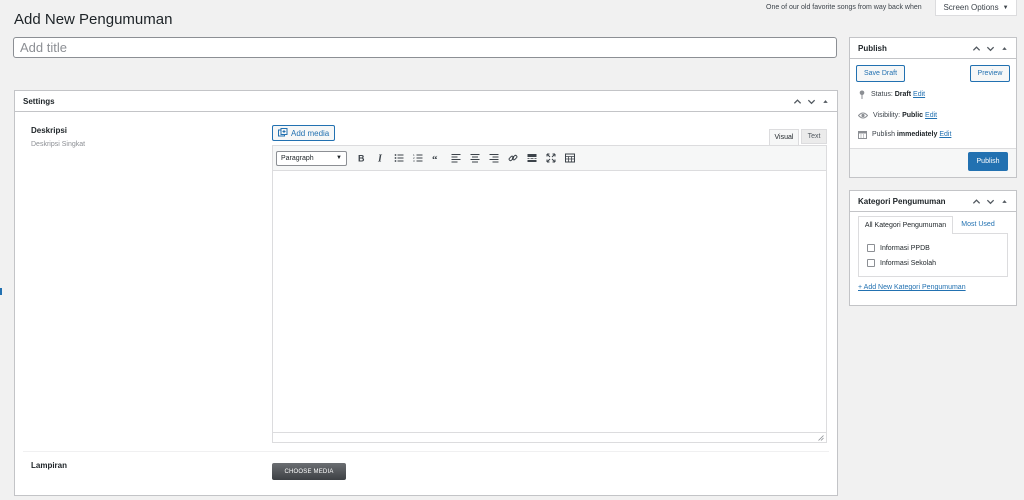 This screenshot has width=1024, height=500. I want to click on status-prefix: Status:, so click(882, 94).